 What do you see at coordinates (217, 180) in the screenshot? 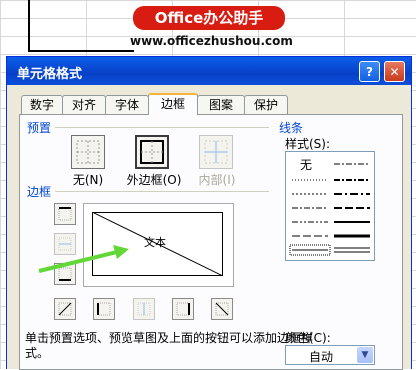
I see `preset-inside-label: 内部(I)` at bounding box center [217, 180].